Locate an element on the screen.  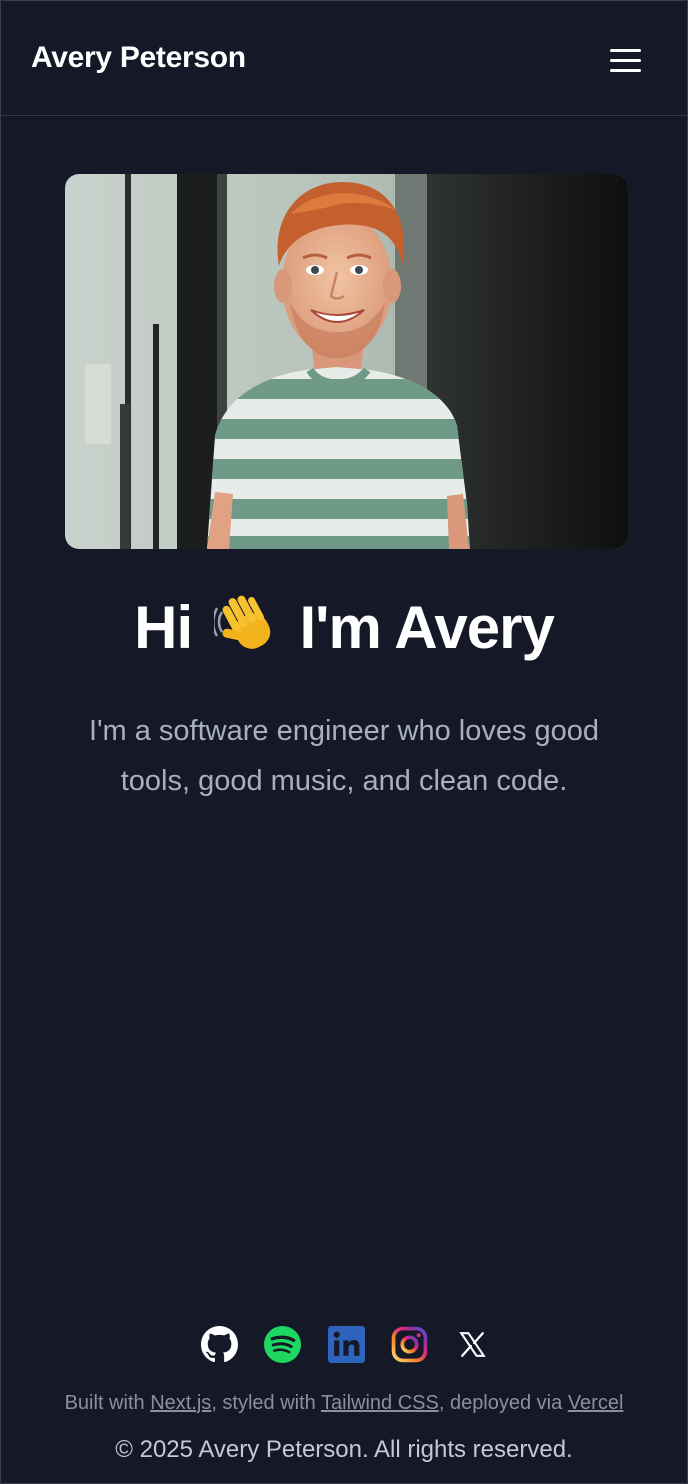
menu-button is located at coordinates (625, 60).